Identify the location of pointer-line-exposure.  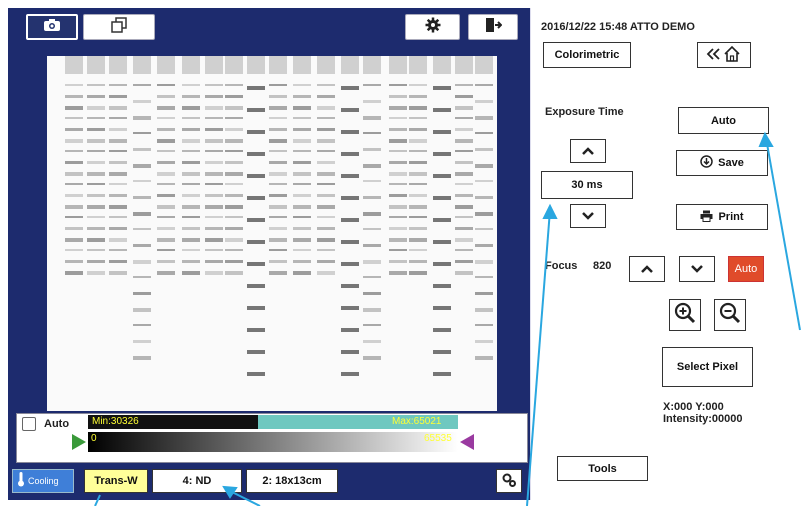
(538, 357).